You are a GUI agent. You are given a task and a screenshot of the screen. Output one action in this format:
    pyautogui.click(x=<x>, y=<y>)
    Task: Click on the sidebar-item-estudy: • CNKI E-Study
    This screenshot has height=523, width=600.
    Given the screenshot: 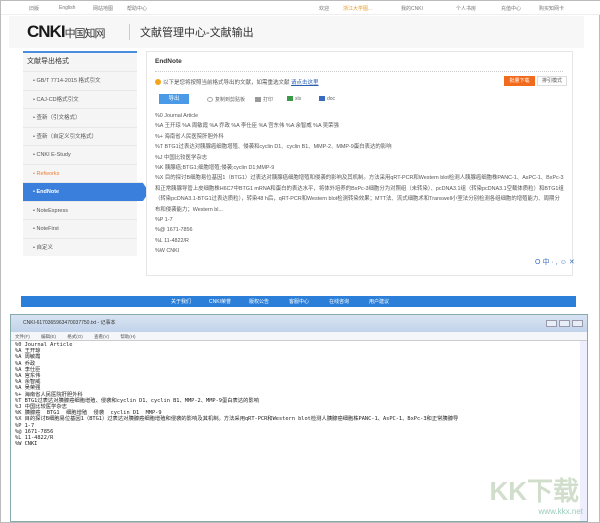 What is the action you would take?
    pyautogui.click(x=80, y=154)
    